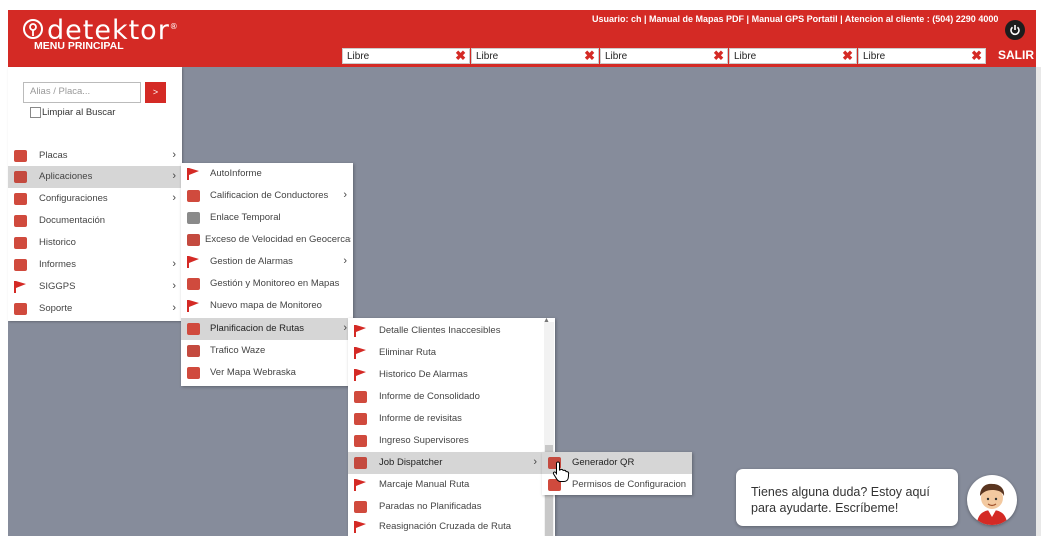 This screenshot has height=536, width=1041. Describe the element at coordinates (267, 174) in the screenshot. I see `submenu-item: AutoInforme` at that location.